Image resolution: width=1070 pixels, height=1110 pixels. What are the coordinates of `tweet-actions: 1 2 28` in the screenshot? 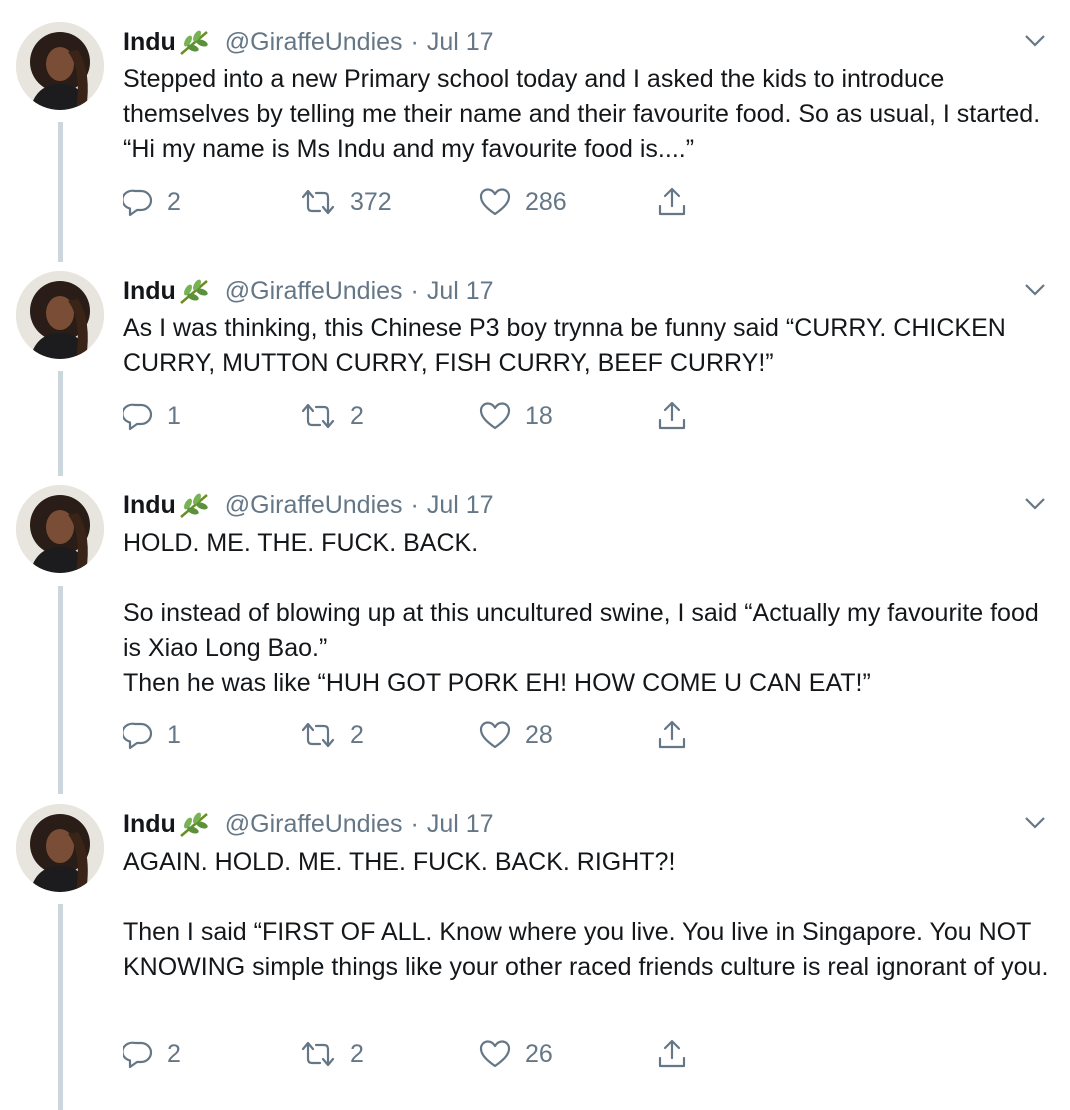 It's located at (423, 735).